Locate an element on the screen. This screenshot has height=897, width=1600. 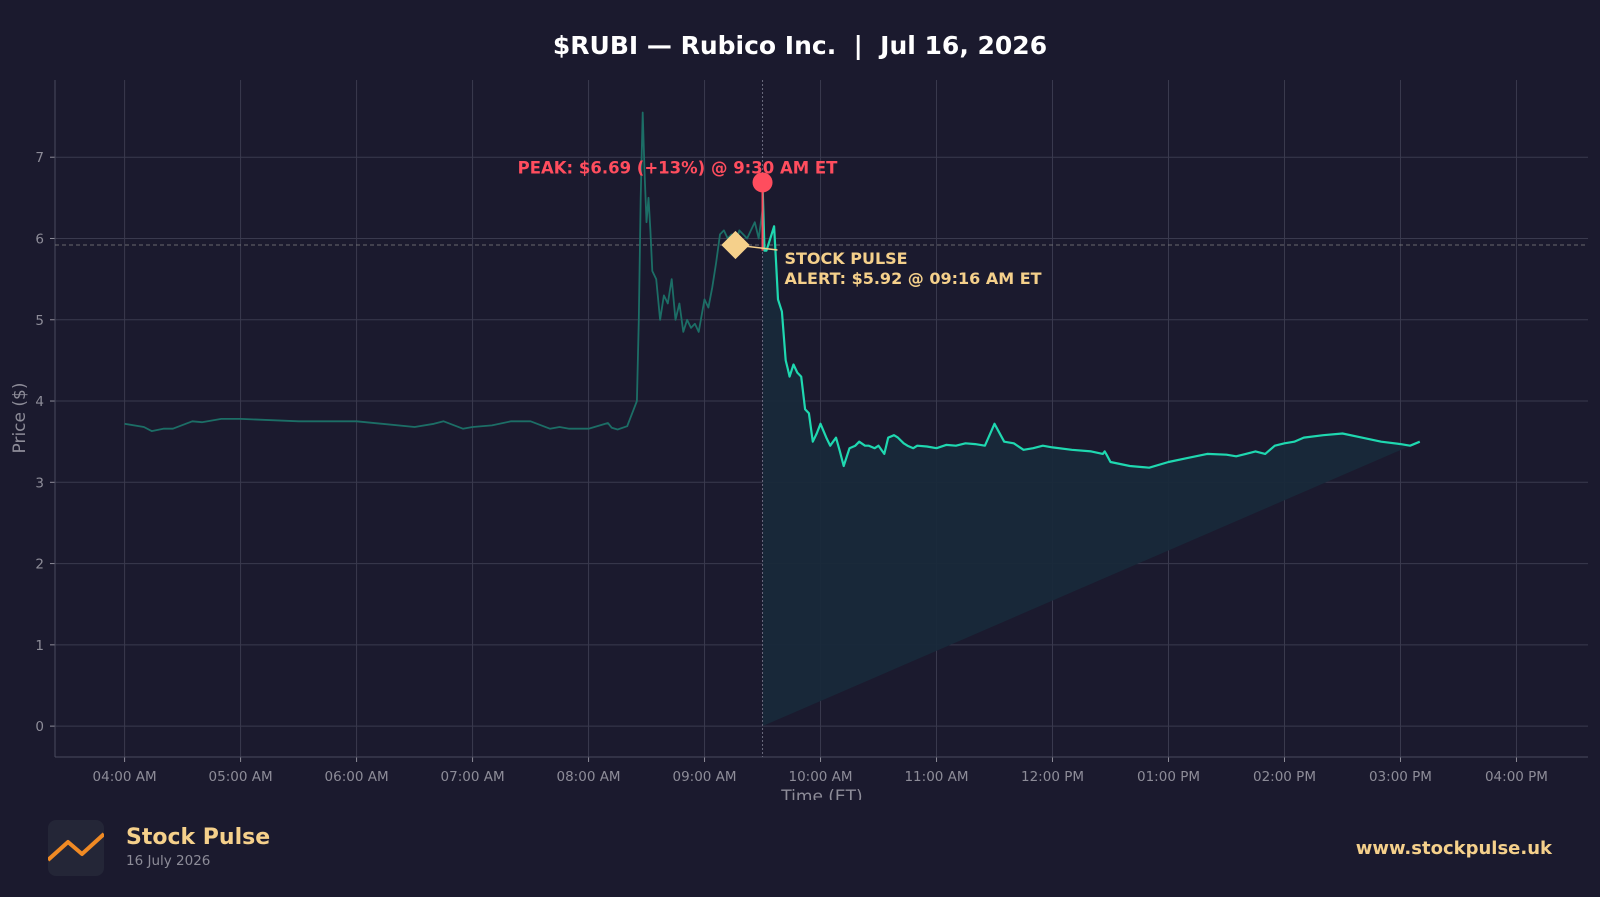
x-tick-label: 07:00 AM is located at coordinates (473, 777).